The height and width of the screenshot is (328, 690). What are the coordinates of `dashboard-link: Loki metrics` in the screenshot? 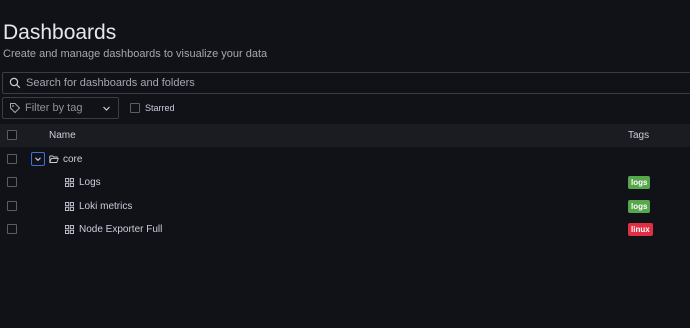 It's located at (105, 206).